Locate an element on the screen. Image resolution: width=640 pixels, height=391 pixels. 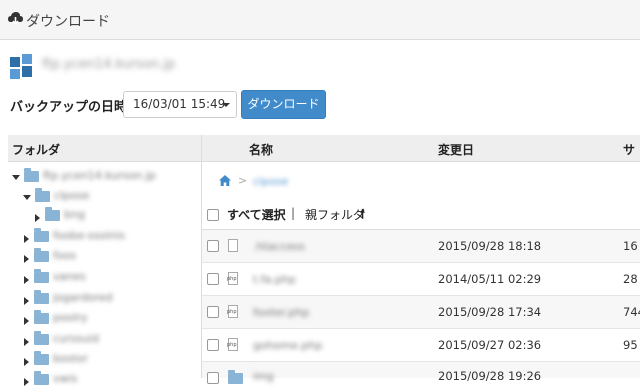
column-size: サ is located at coordinates (629, 149).